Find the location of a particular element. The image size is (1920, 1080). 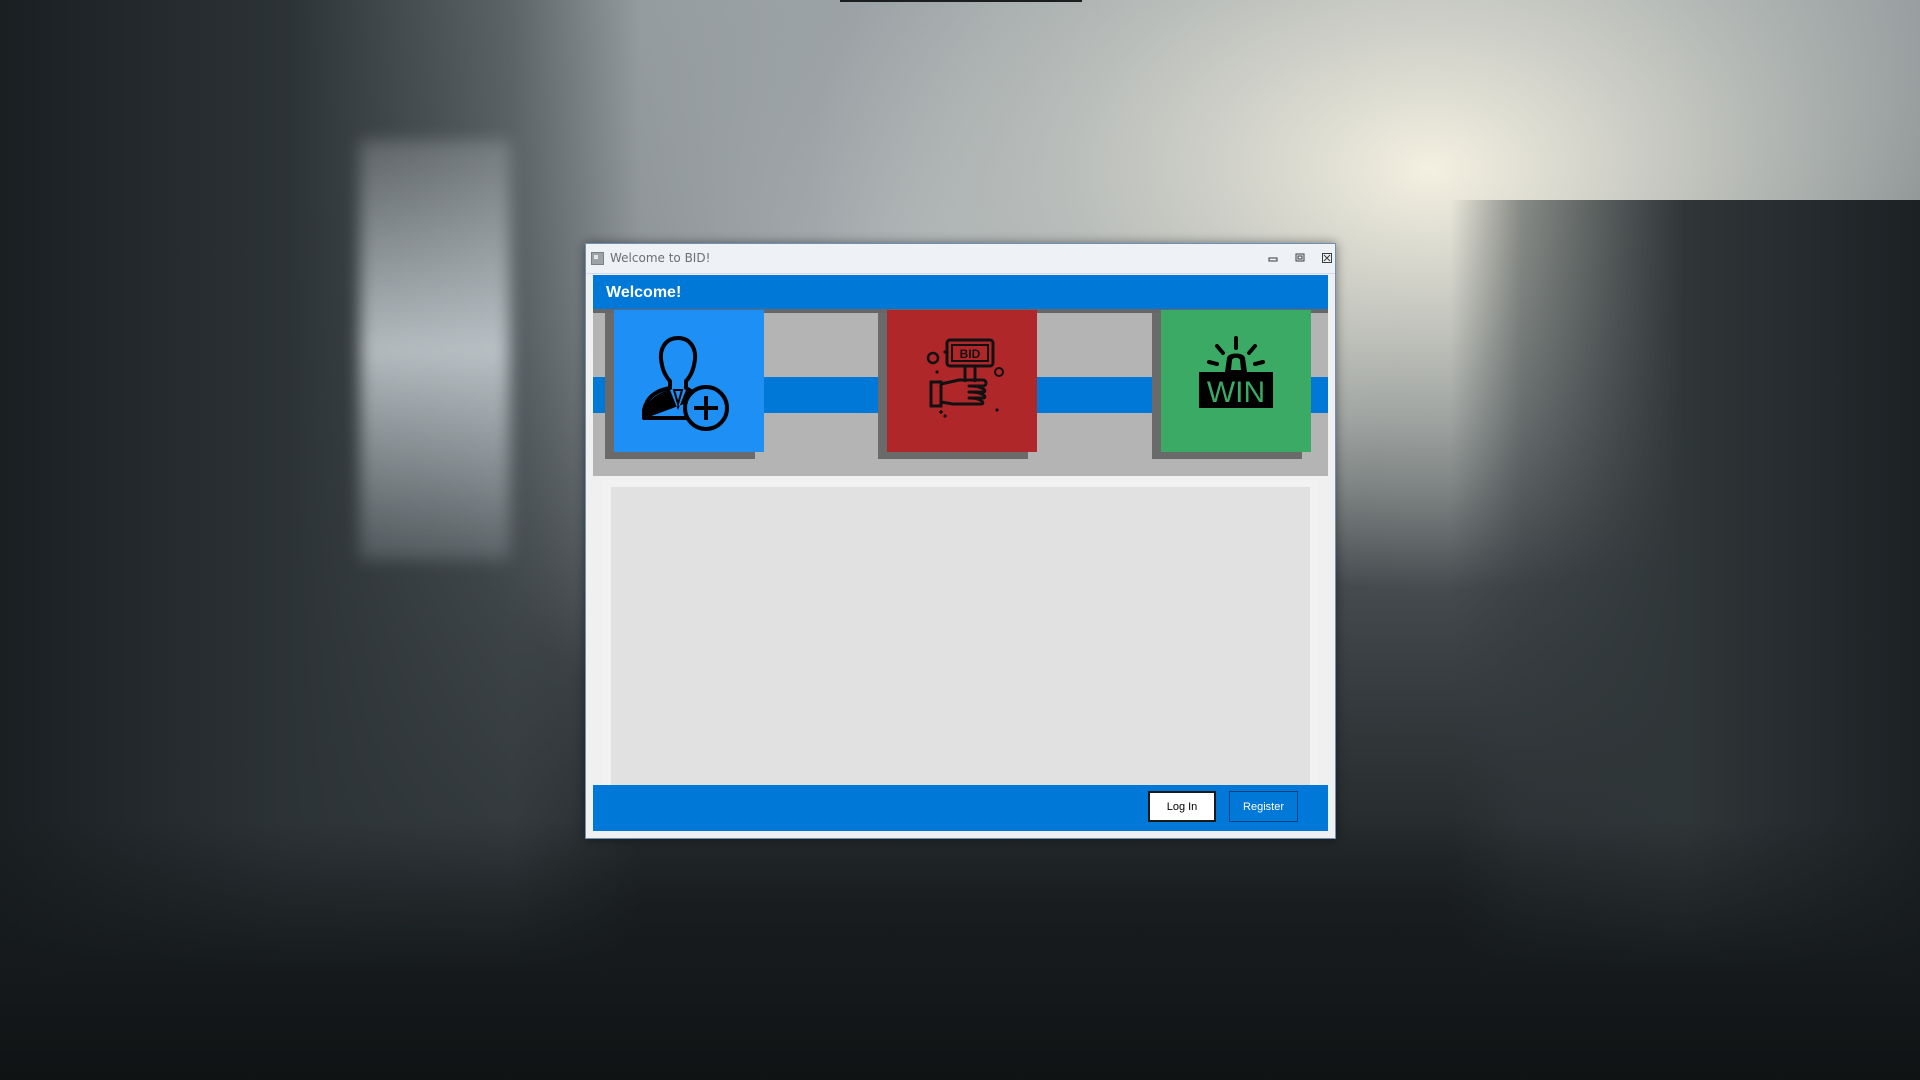

bid-icon-label: BID is located at coordinates (970, 354).